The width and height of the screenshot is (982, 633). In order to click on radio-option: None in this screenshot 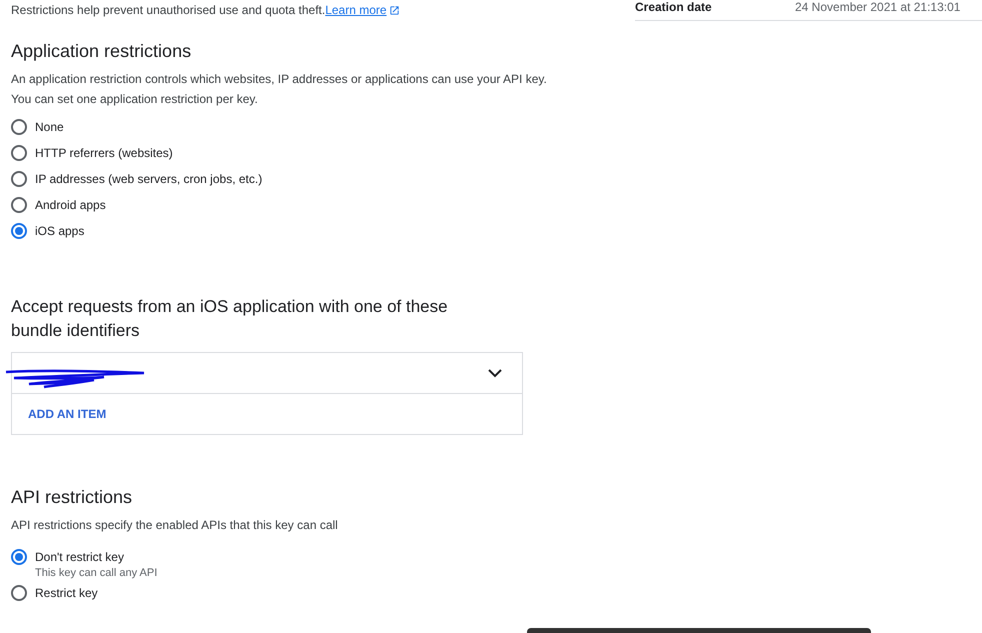, I will do `click(291, 132)`.